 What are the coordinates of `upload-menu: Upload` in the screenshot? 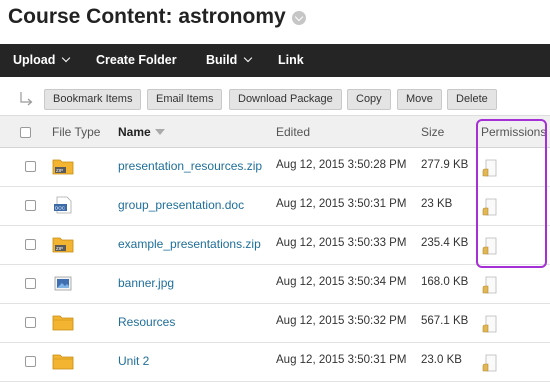 It's located at (42, 60).